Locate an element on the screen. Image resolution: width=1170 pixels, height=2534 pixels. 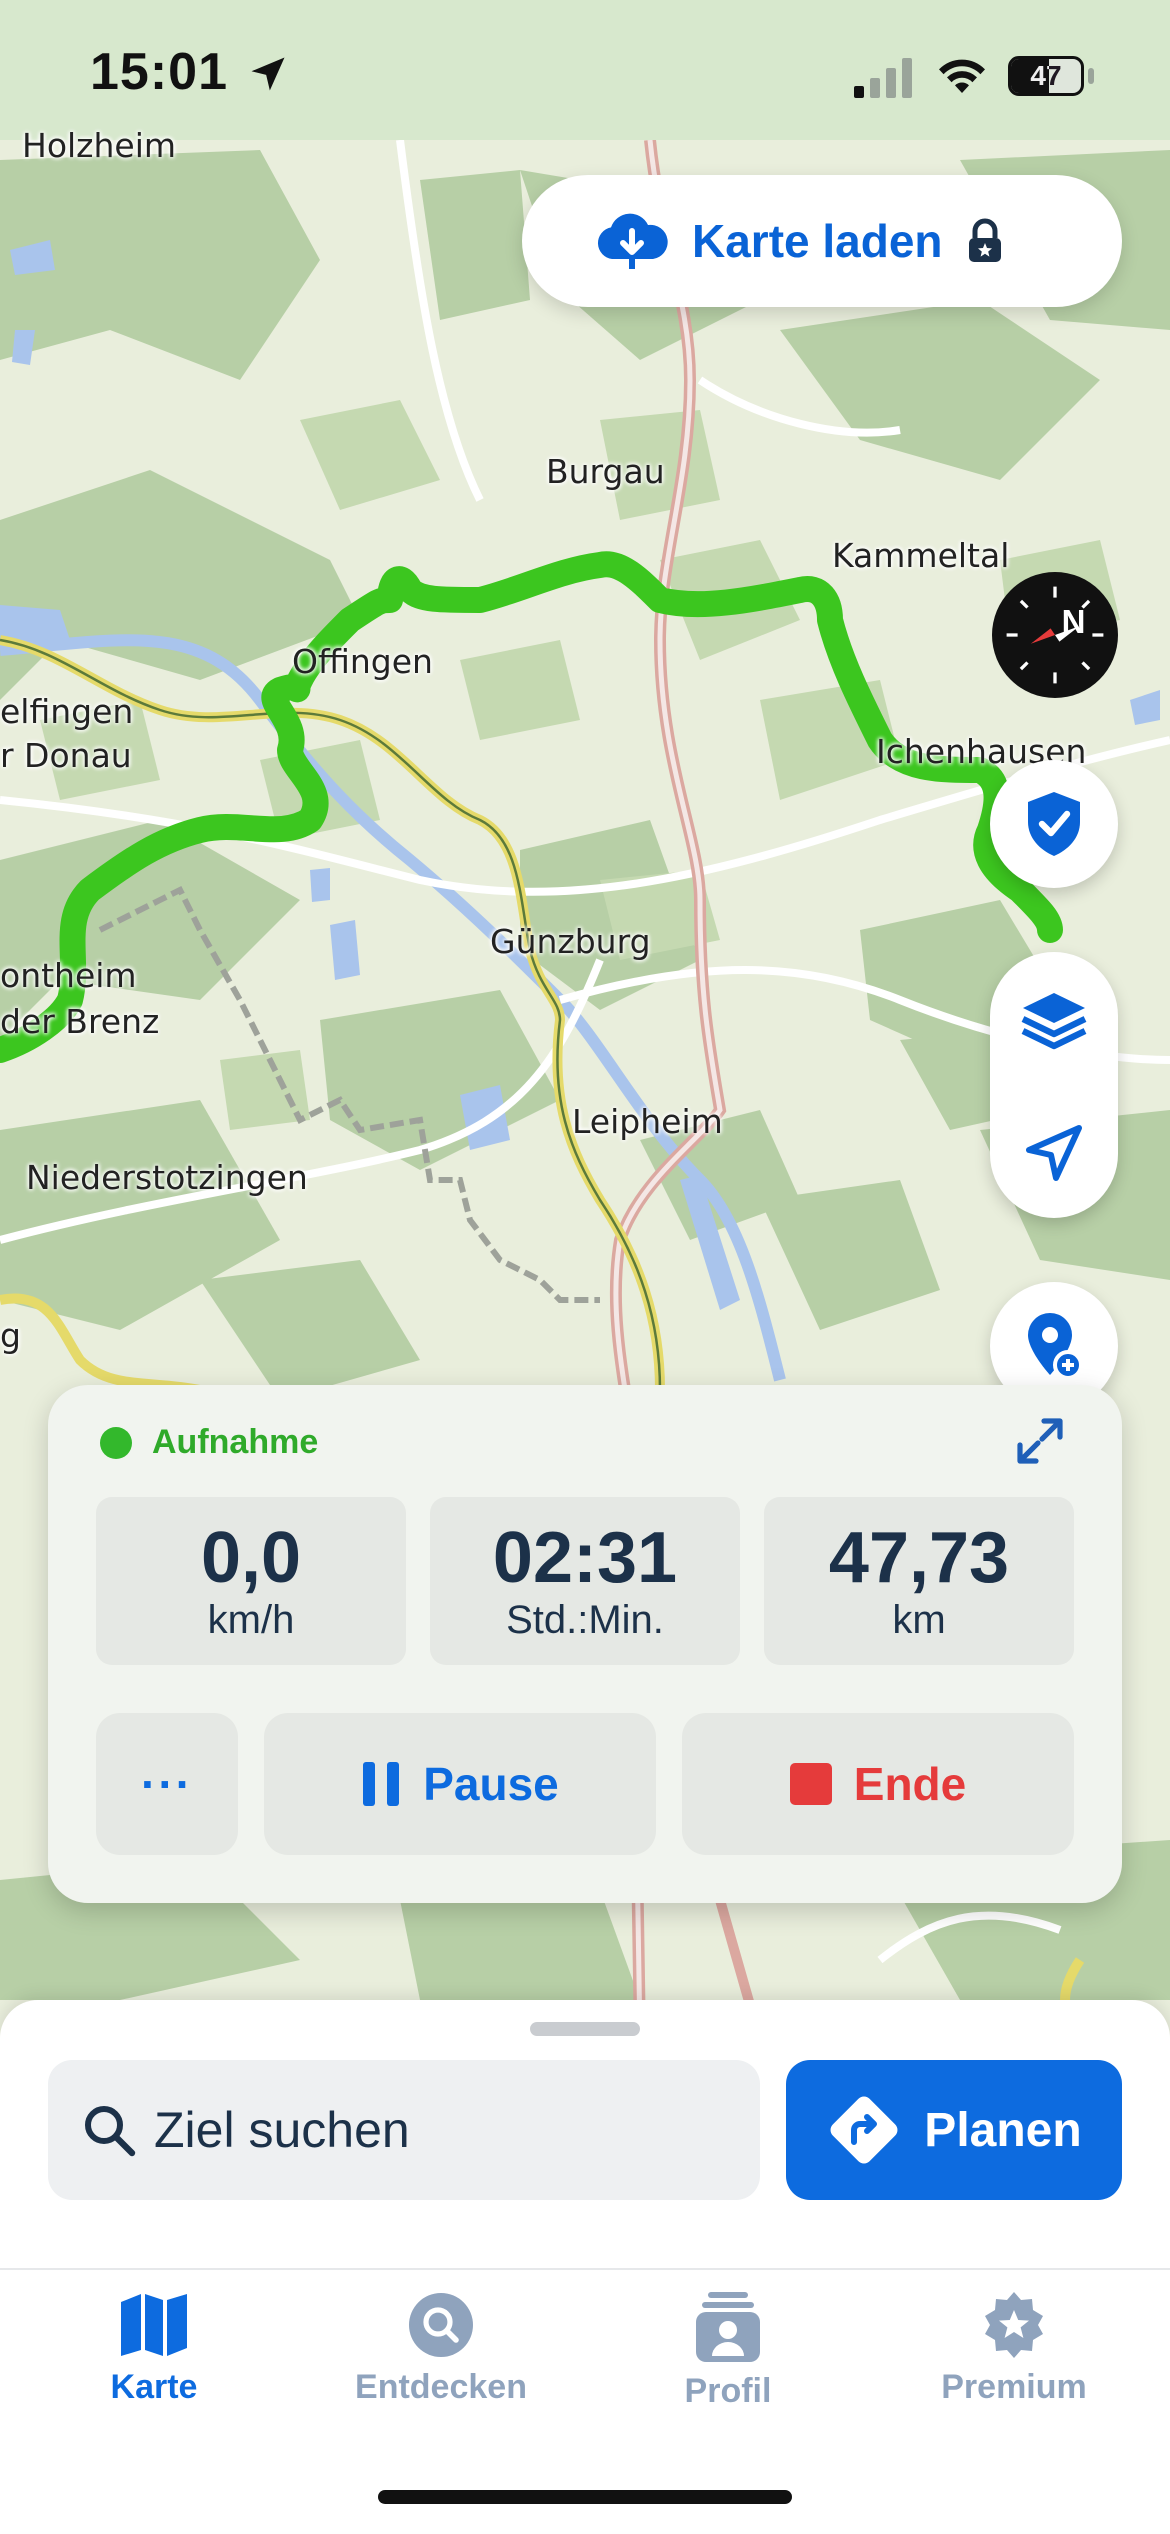
battery-cap is located at coordinates (1091, 76).